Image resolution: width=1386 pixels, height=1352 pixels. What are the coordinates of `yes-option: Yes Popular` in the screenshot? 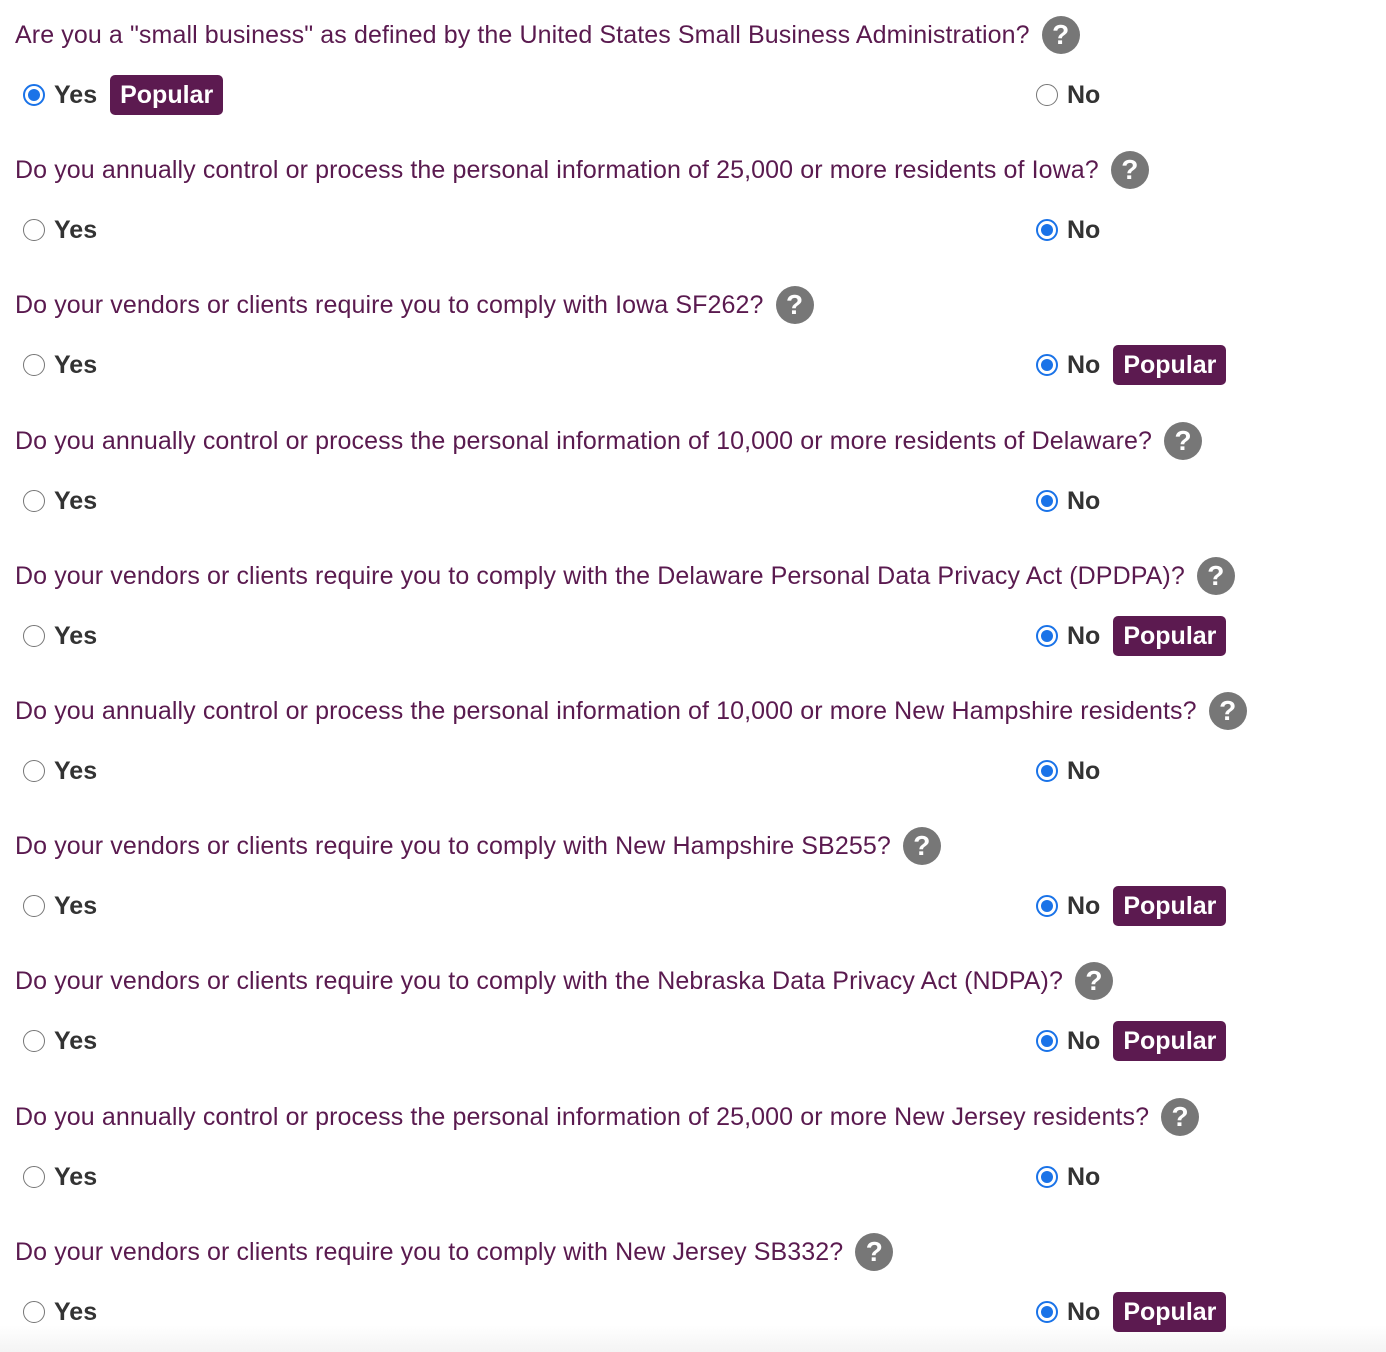 It's located at (123, 95).